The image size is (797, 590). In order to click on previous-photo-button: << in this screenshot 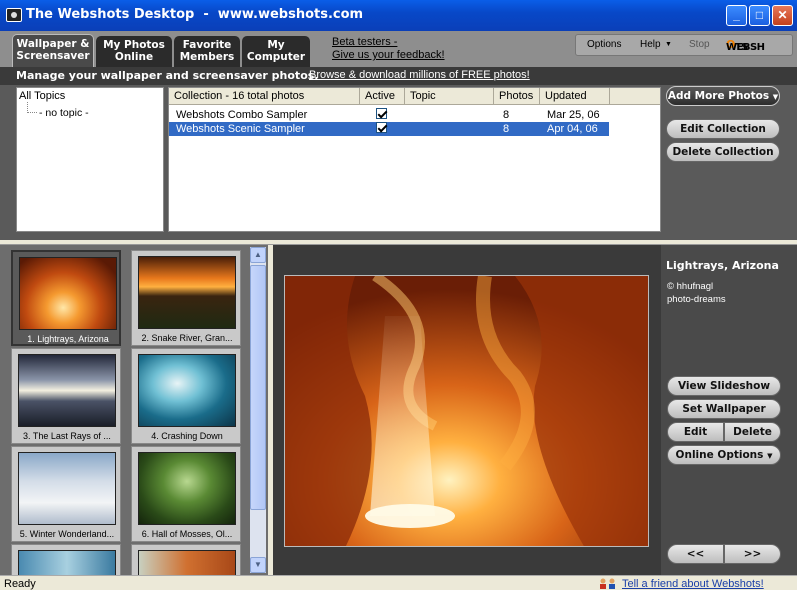, I will do `click(695, 554)`.